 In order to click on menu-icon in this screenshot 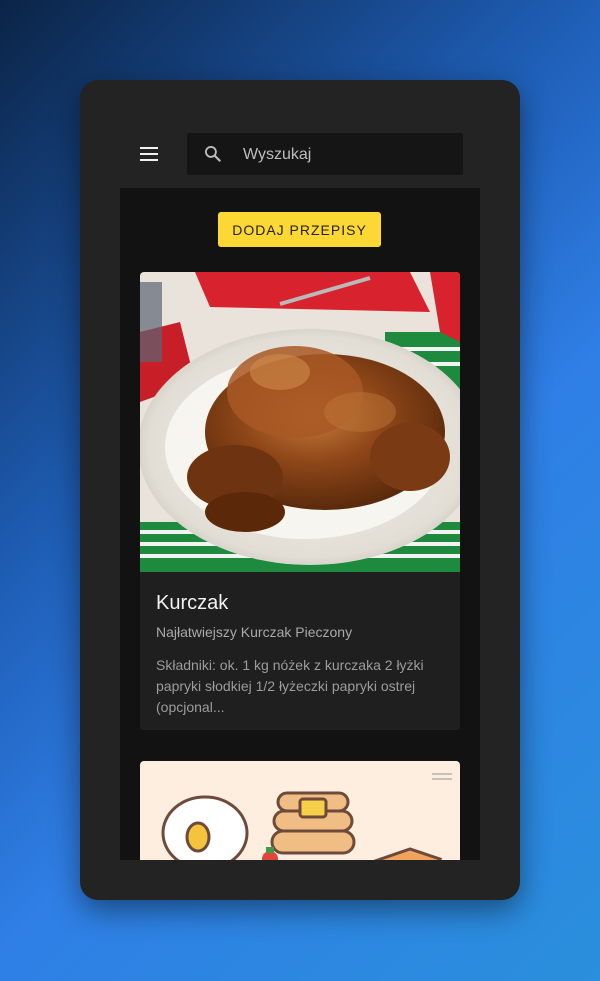, I will do `click(149, 154)`.